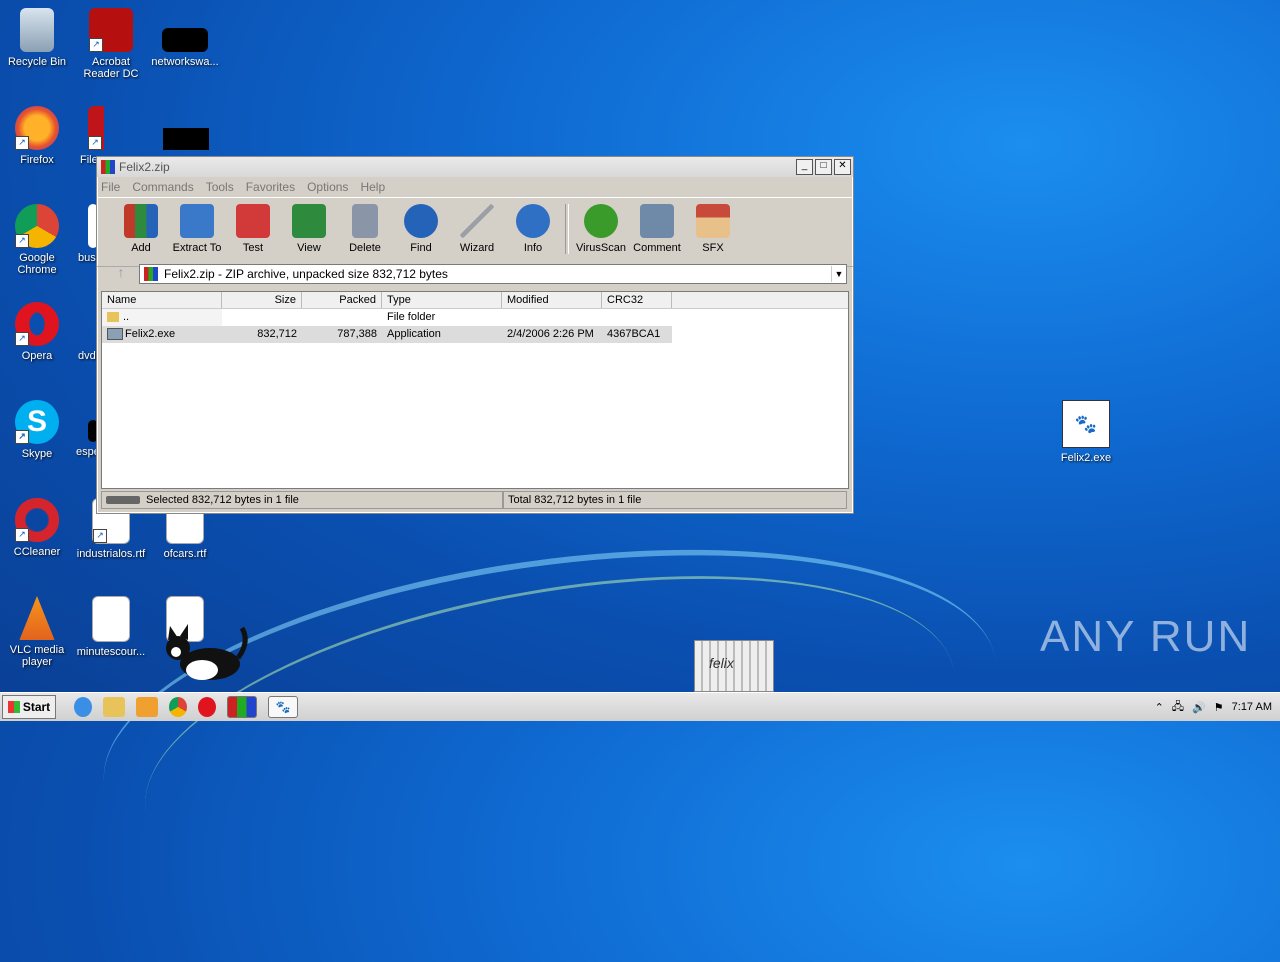 The width and height of the screenshot is (1280, 962). Describe the element at coordinates (804, 167) in the screenshot. I see `minimize-button: _` at that location.